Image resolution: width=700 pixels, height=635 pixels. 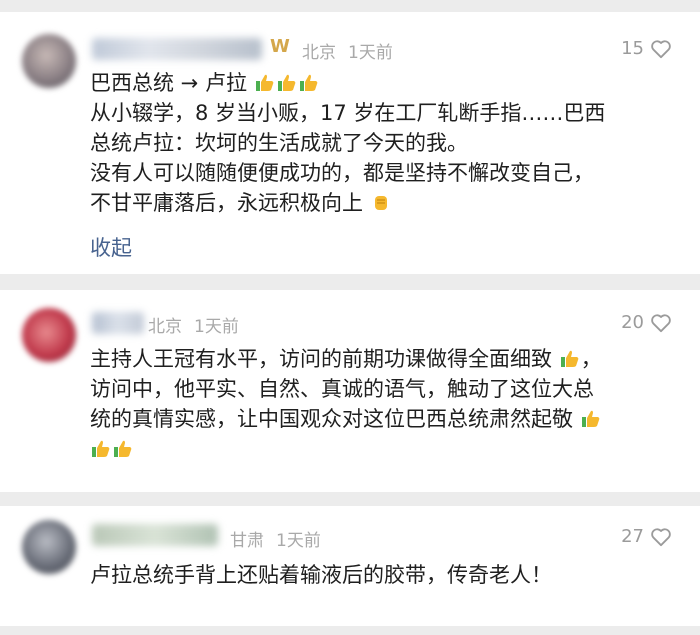 What do you see at coordinates (380, 203) in the screenshot?
I see `raised-fist-icon` at bounding box center [380, 203].